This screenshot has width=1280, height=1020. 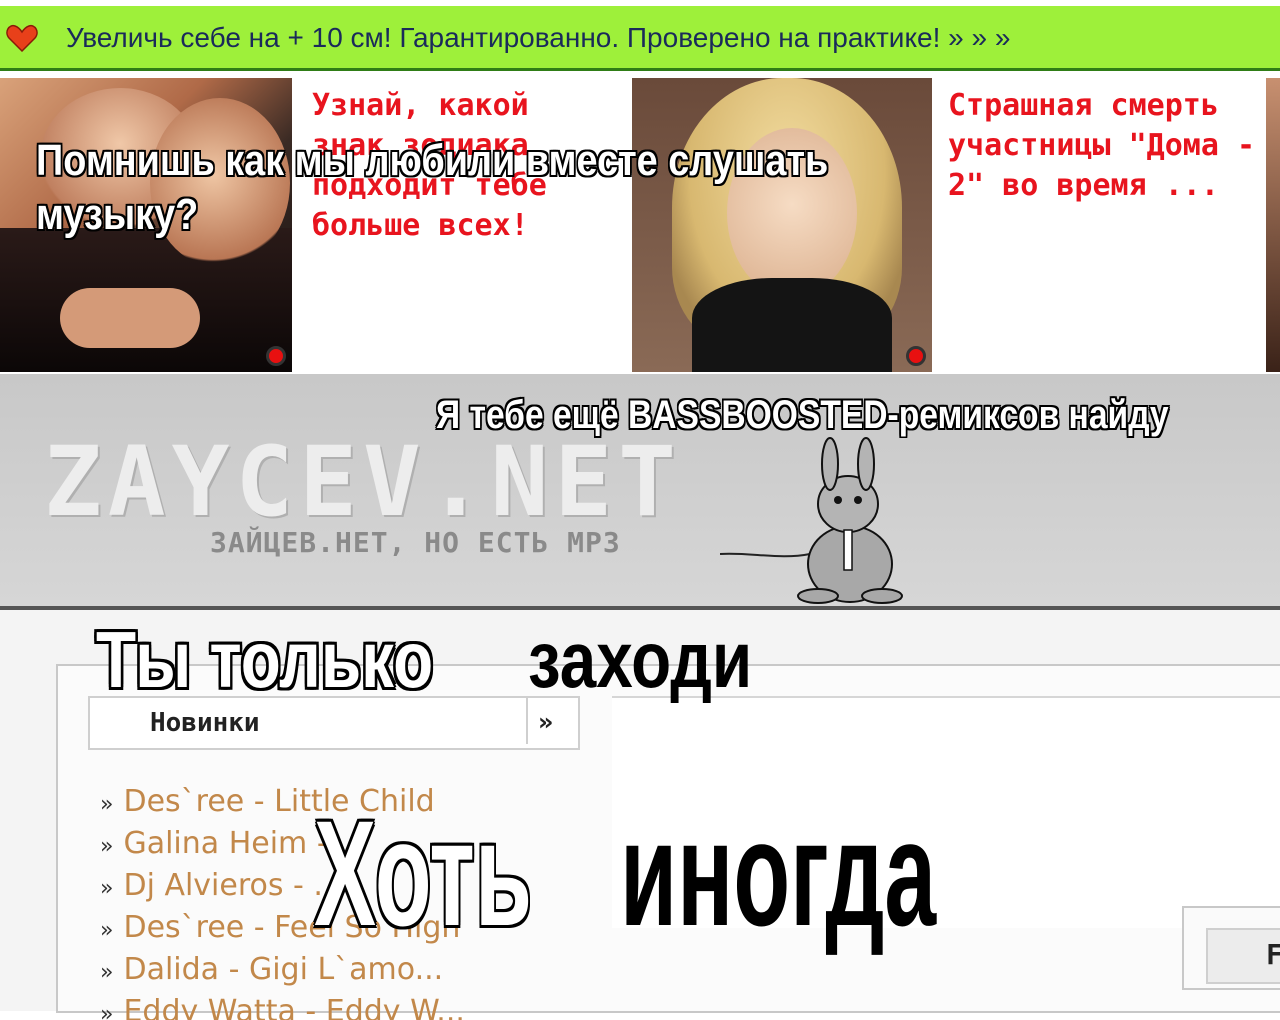 I want to click on caption-line-2: Я тебе ещё BASSBOOSTED-ремиксов найду, so click(x=831, y=415).